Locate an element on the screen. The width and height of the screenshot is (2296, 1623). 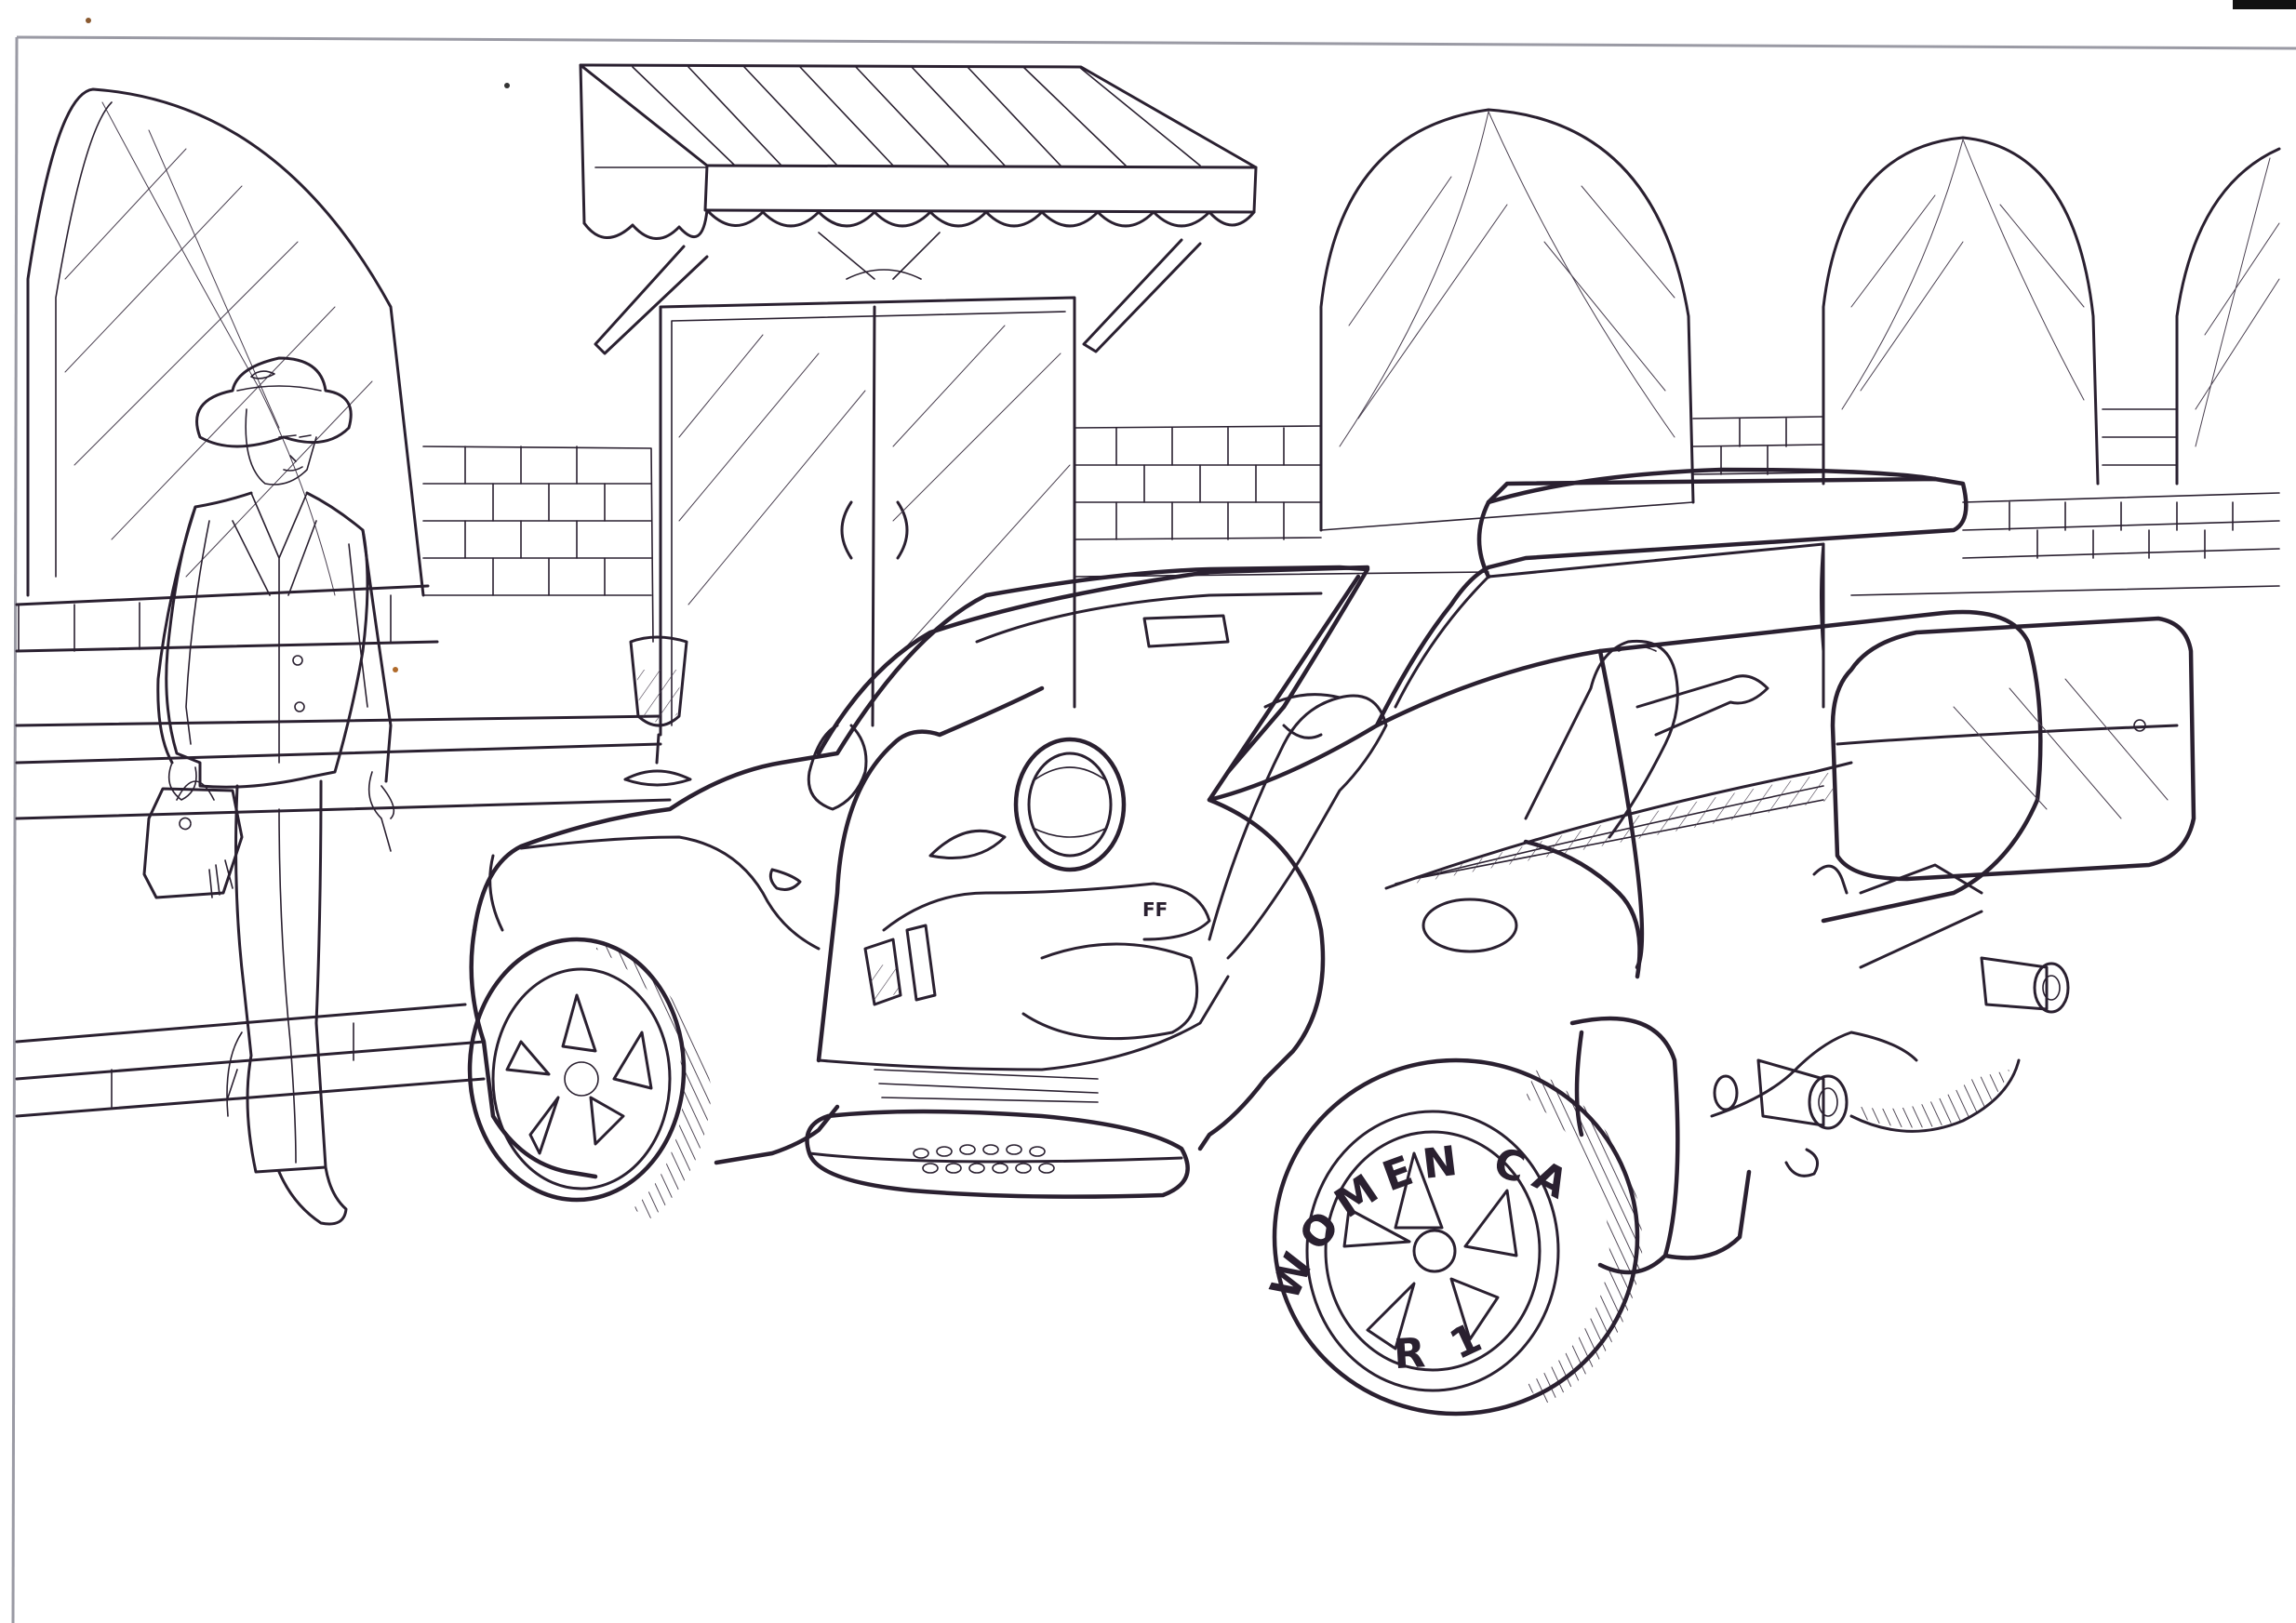
rear-wheel-far is located at coordinates (1935, 1095).